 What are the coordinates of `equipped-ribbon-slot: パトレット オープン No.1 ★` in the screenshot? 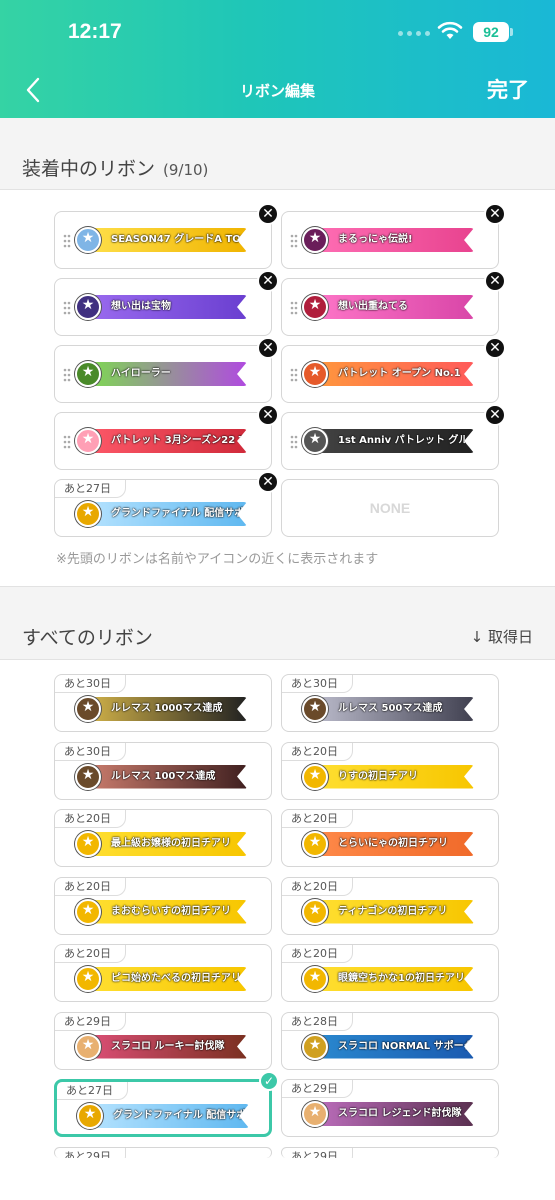 It's located at (390, 374).